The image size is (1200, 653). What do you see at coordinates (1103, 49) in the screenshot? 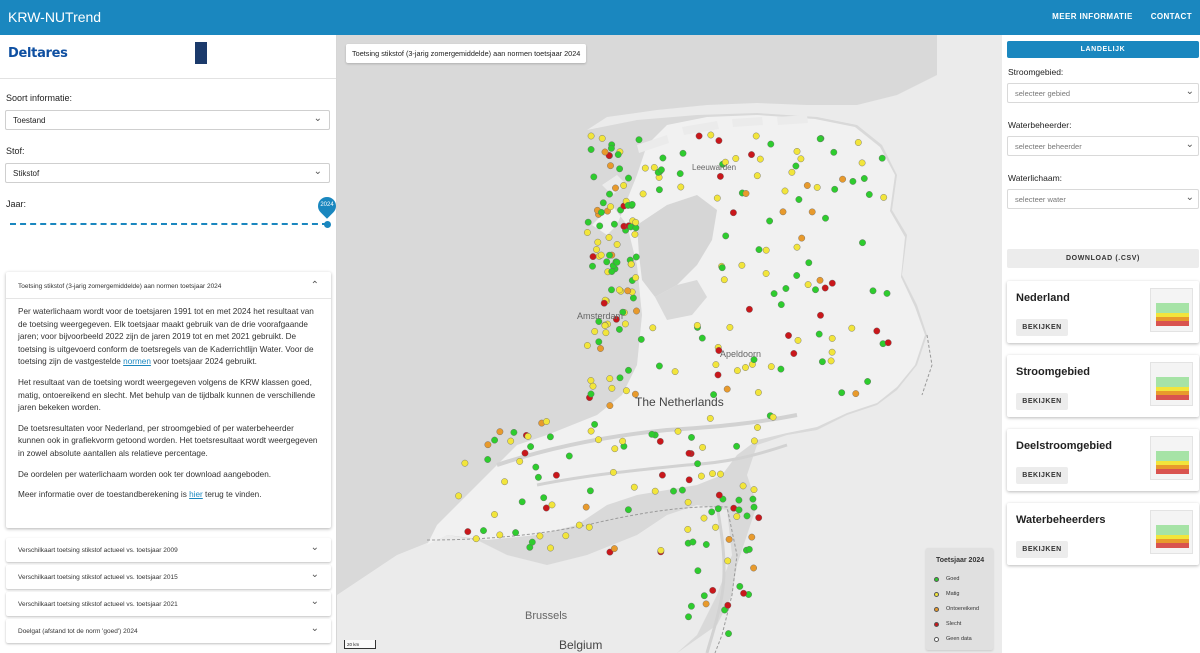
I see `landelijk-button: LANDELIJK` at bounding box center [1103, 49].